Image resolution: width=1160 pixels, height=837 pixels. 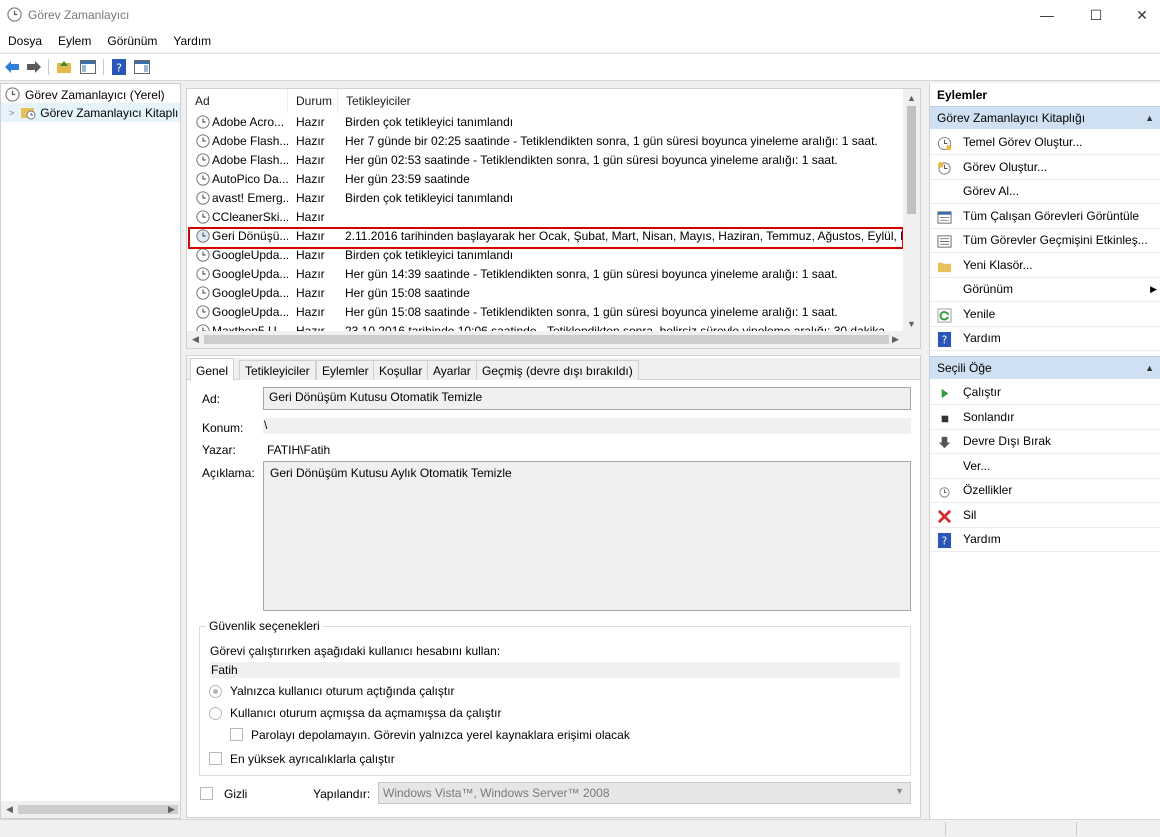 I want to click on action-item: Tüm Çalışan Görevleri Görüntüle, so click(x=1045, y=216).